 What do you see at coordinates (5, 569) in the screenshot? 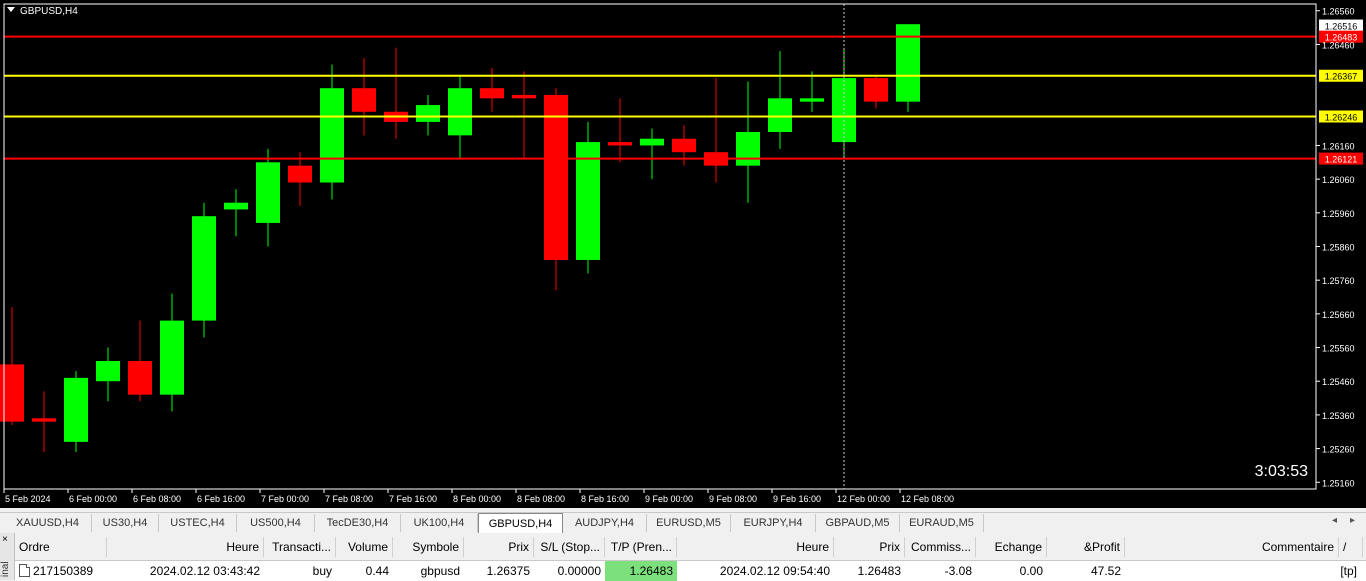
I see `terminal-side-label: inal` at bounding box center [5, 569].